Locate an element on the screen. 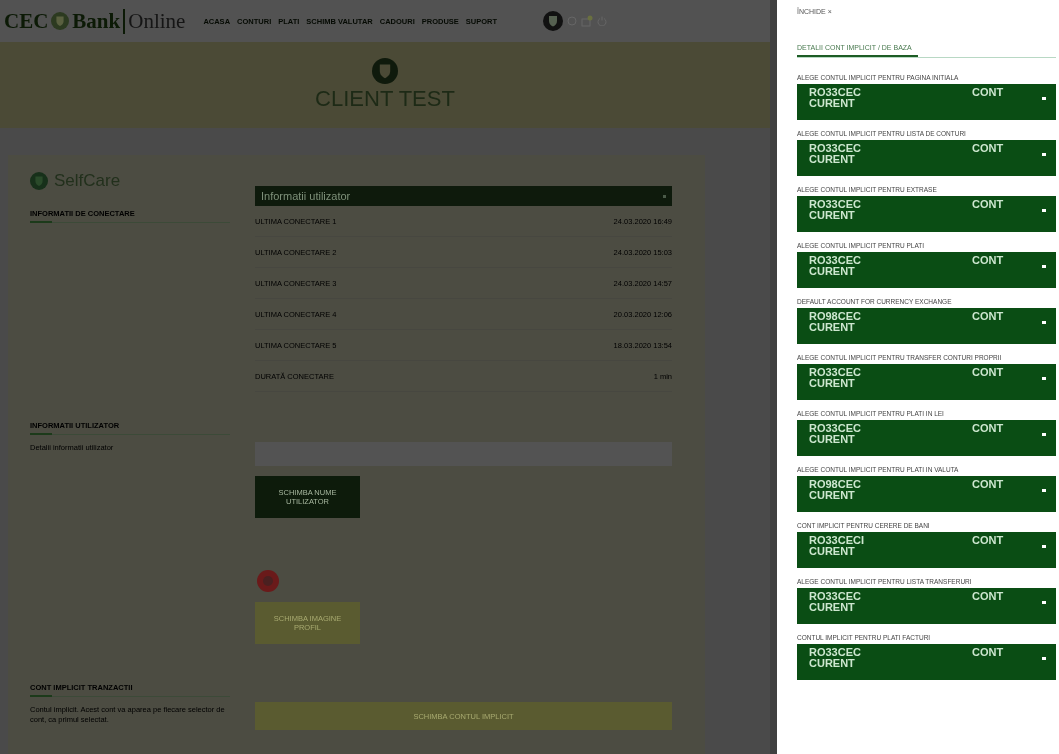  selfcare-icon is located at coordinates (39, 181).